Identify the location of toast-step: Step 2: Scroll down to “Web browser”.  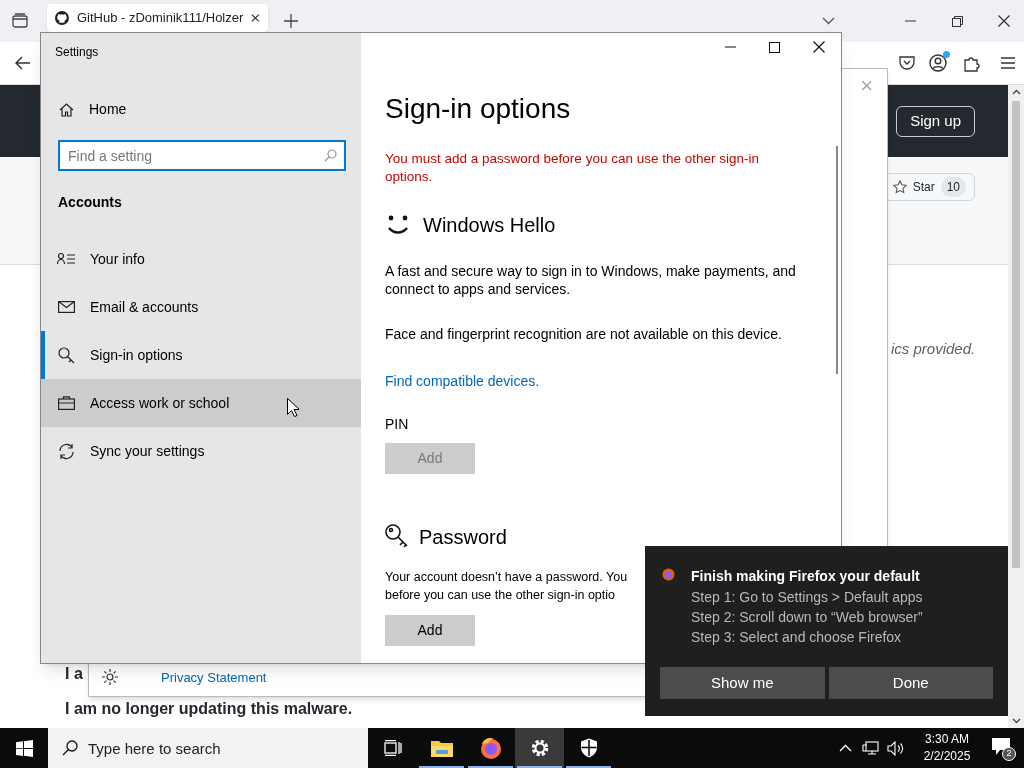
(807, 617).